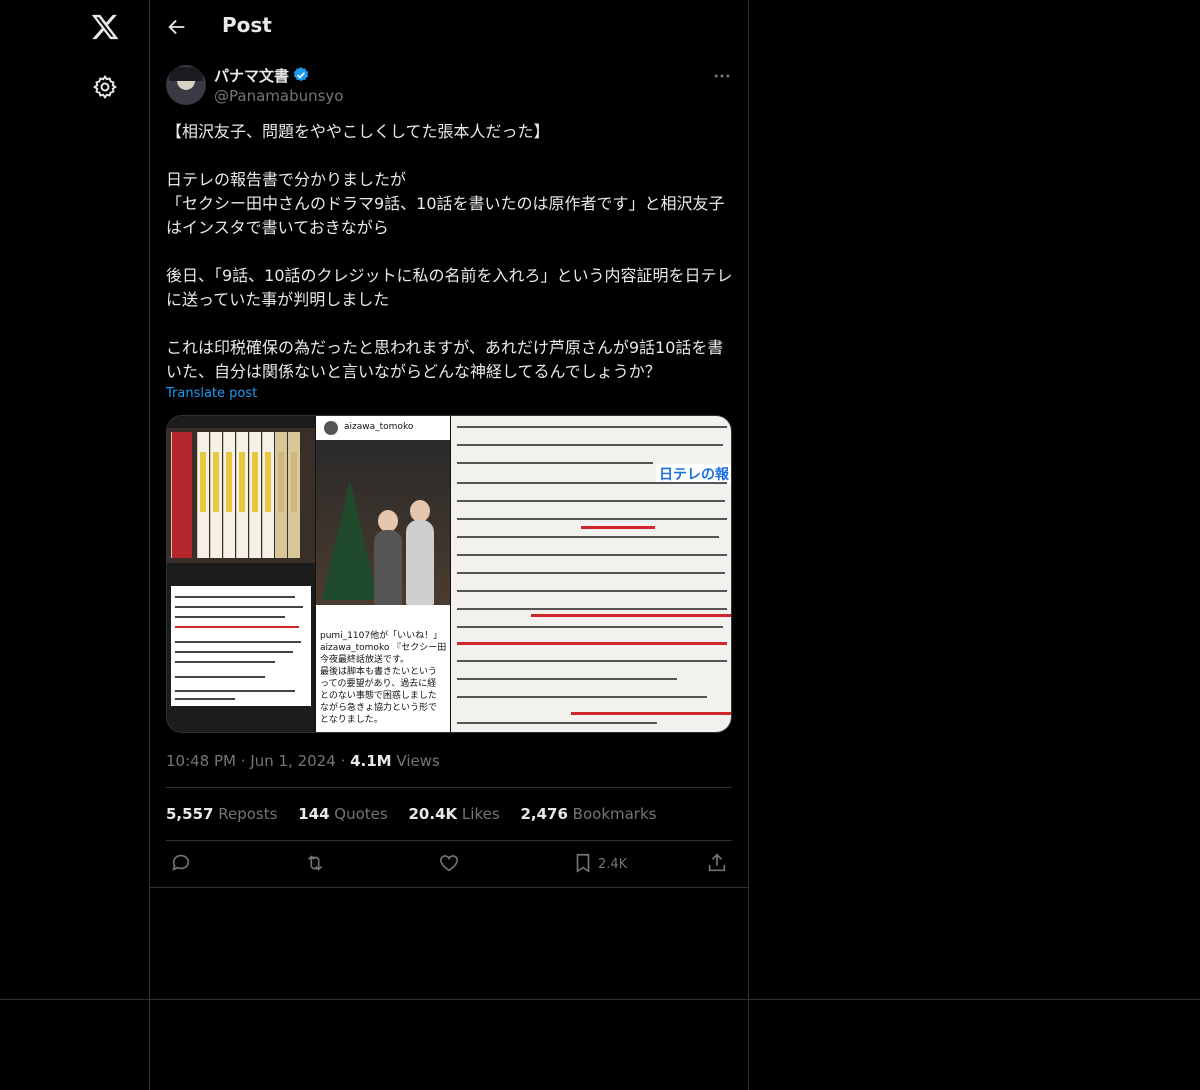 The height and width of the screenshot is (1090, 1200). Describe the element at coordinates (247, 25) in the screenshot. I see `page-title: Post` at that location.